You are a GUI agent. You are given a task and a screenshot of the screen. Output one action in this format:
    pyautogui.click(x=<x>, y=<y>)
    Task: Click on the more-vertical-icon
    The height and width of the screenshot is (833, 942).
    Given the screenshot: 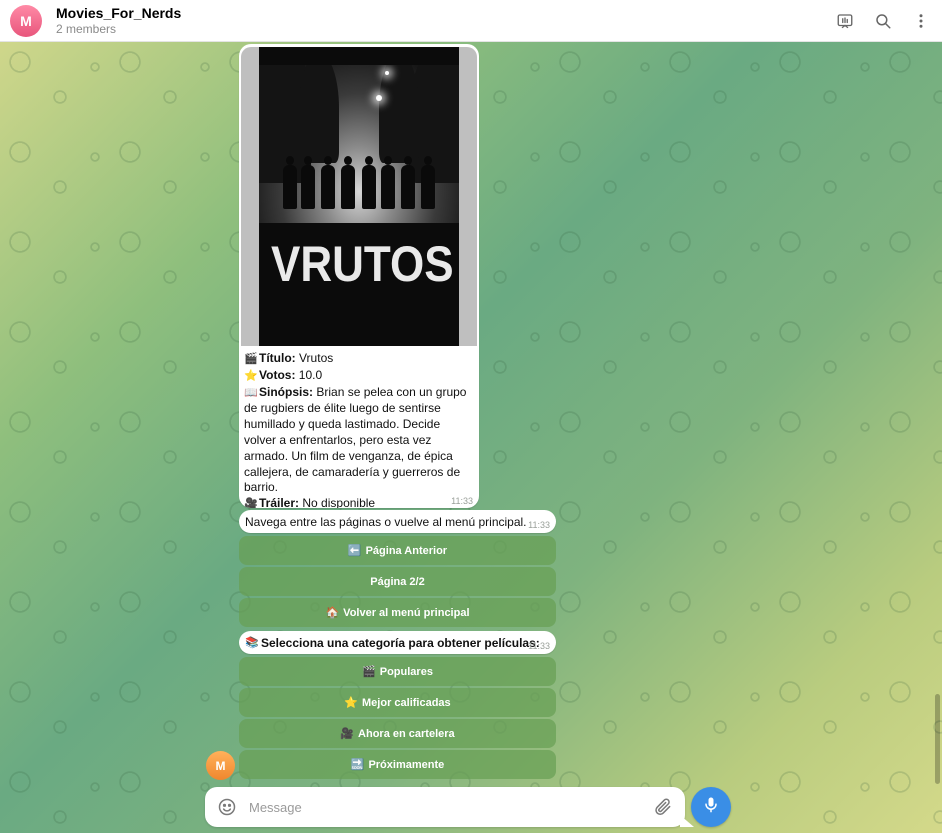 What is the action you would take?
    pyautogui.click(x=921, y=21)
    